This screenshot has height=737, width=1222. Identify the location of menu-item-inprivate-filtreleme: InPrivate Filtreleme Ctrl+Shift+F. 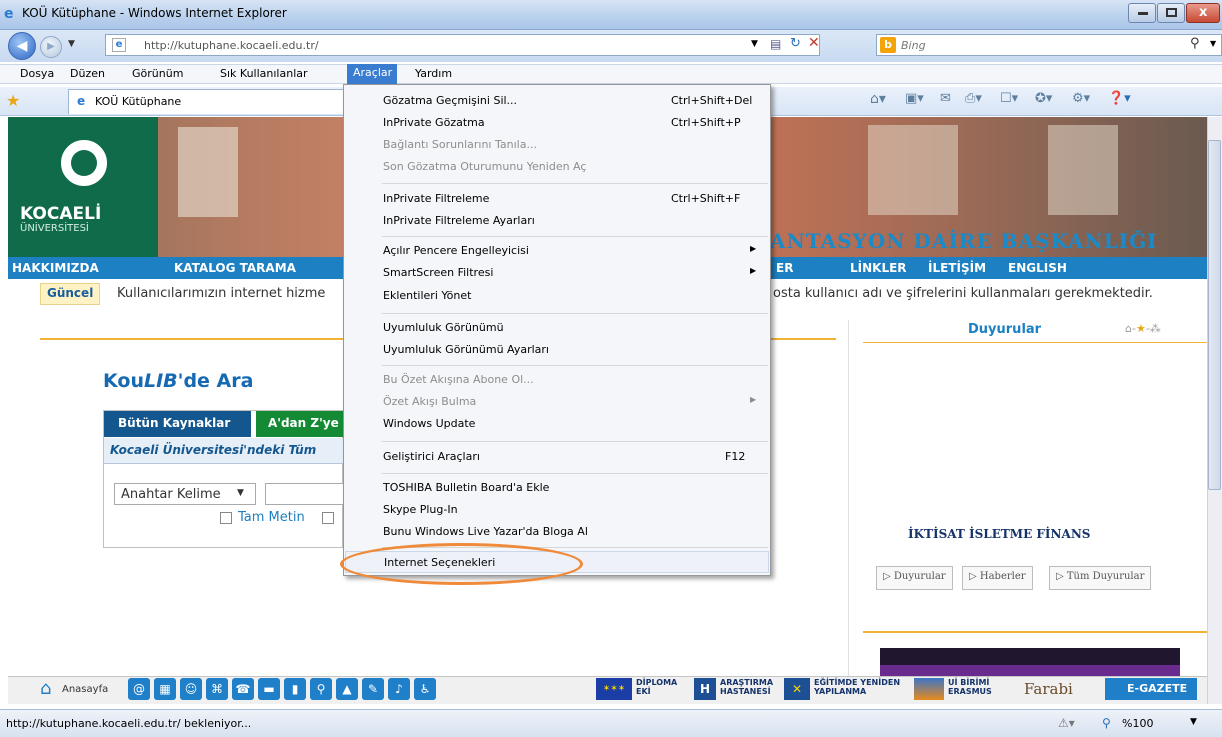
(557, 199).